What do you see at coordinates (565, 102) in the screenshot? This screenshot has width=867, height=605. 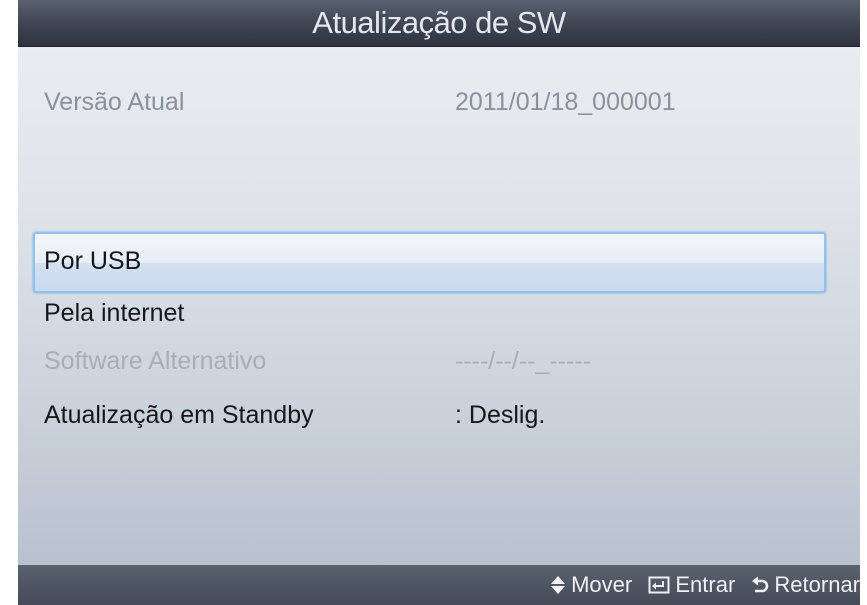 I see `current-version-value: 2011/01/18_000001` at bounding box center [565, 102].